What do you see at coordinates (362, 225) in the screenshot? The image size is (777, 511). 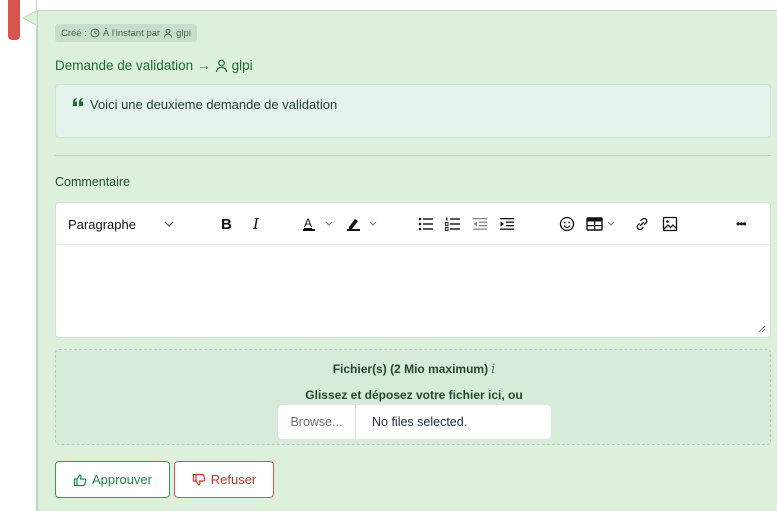 I see `highlighter-icon` at bounding box center [362, 225].